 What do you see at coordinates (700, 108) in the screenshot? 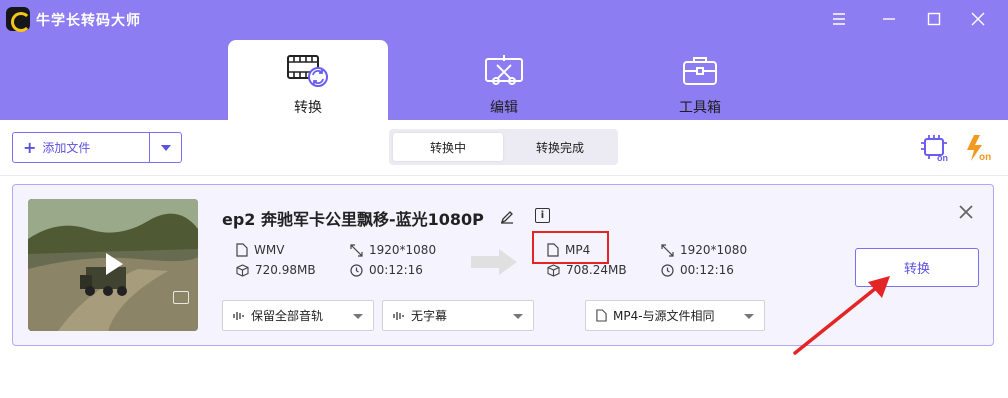
I see `tab-toolbox-label: 工具箱` at bounding box center [700, 108].